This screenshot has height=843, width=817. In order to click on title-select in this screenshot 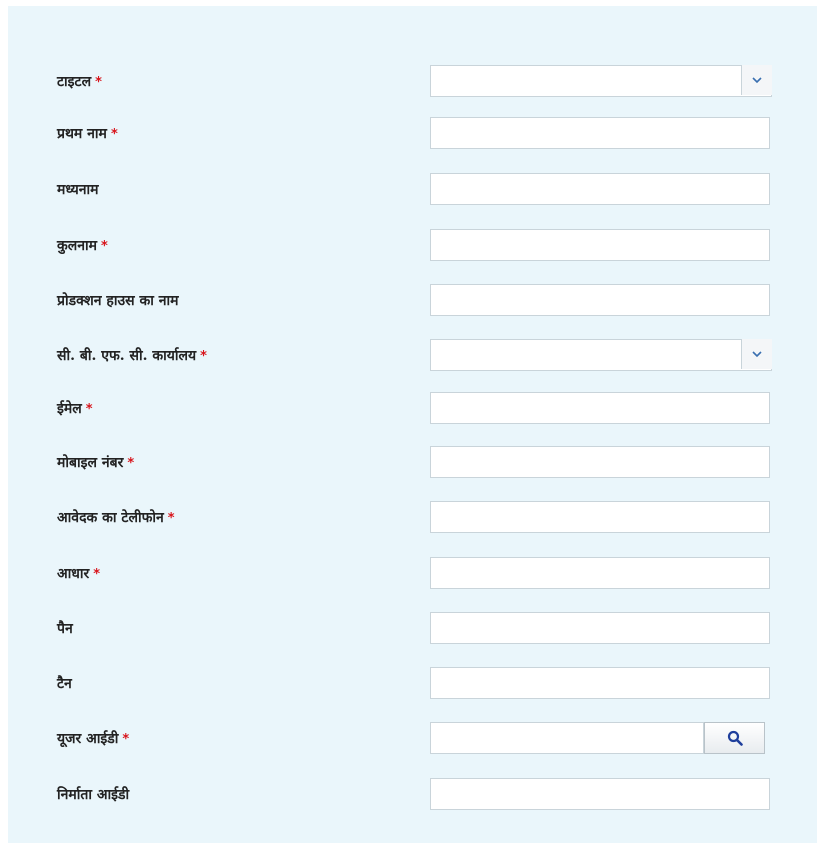, I will do `click(601, 81)`.